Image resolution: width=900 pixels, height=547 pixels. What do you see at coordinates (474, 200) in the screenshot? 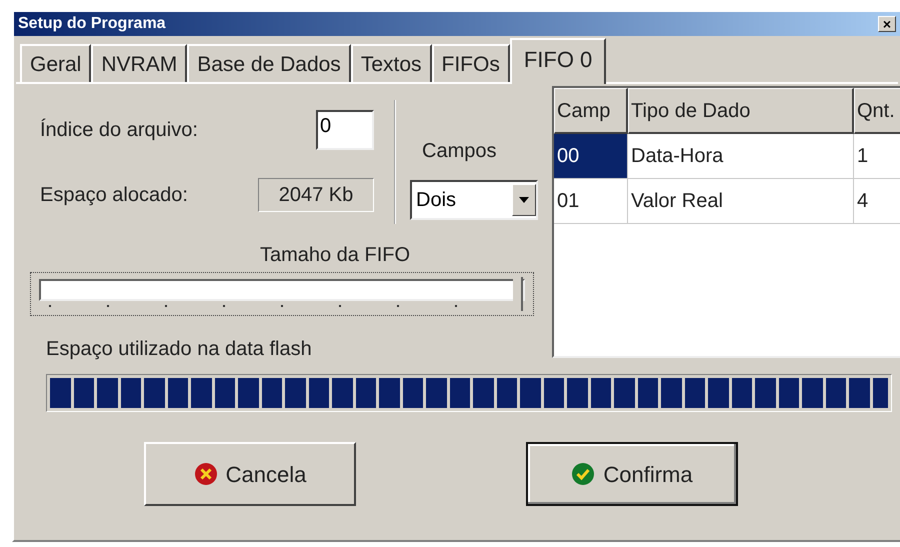
I see `dropdown: Dois` at bounding box center [474, 200].